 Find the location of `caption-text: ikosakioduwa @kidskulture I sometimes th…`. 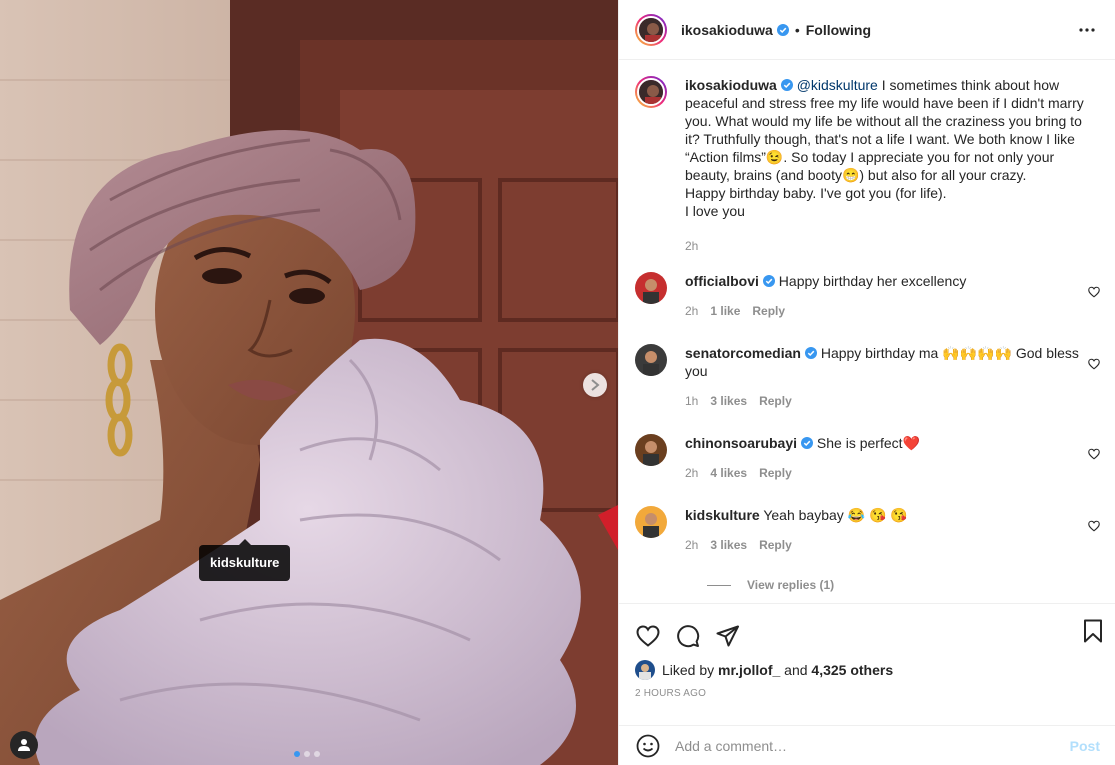

caption-text: ikosakioduwa @kidskulture I sometimes th… is located at coordinates (892, 165).